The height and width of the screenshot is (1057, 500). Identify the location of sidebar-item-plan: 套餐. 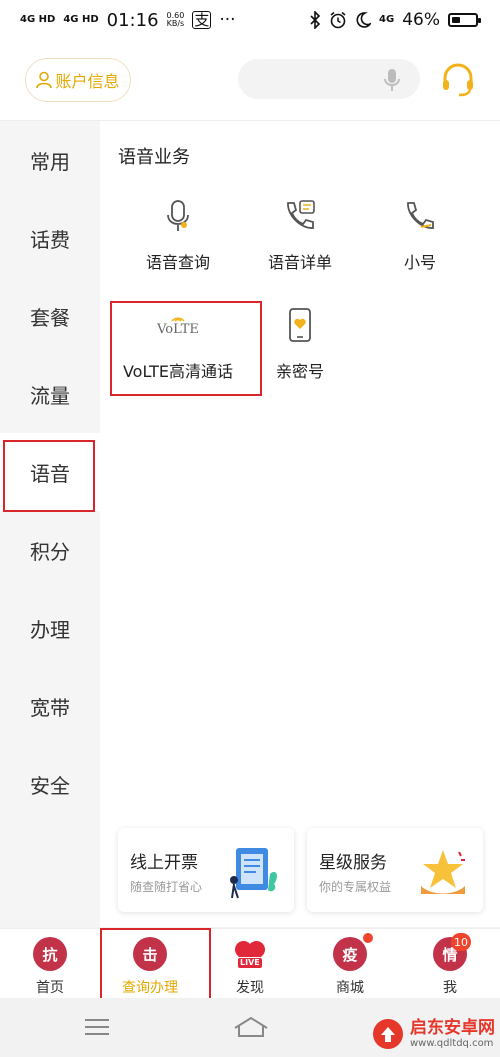
(50, 316).